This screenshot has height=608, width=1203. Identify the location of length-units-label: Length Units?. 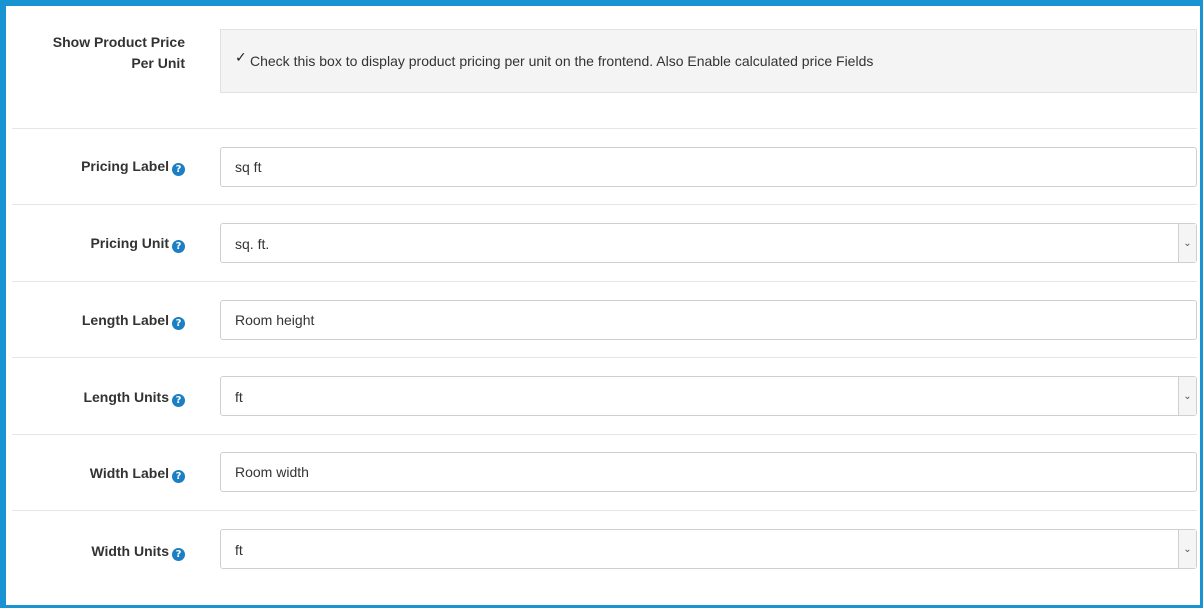
(108, 397).